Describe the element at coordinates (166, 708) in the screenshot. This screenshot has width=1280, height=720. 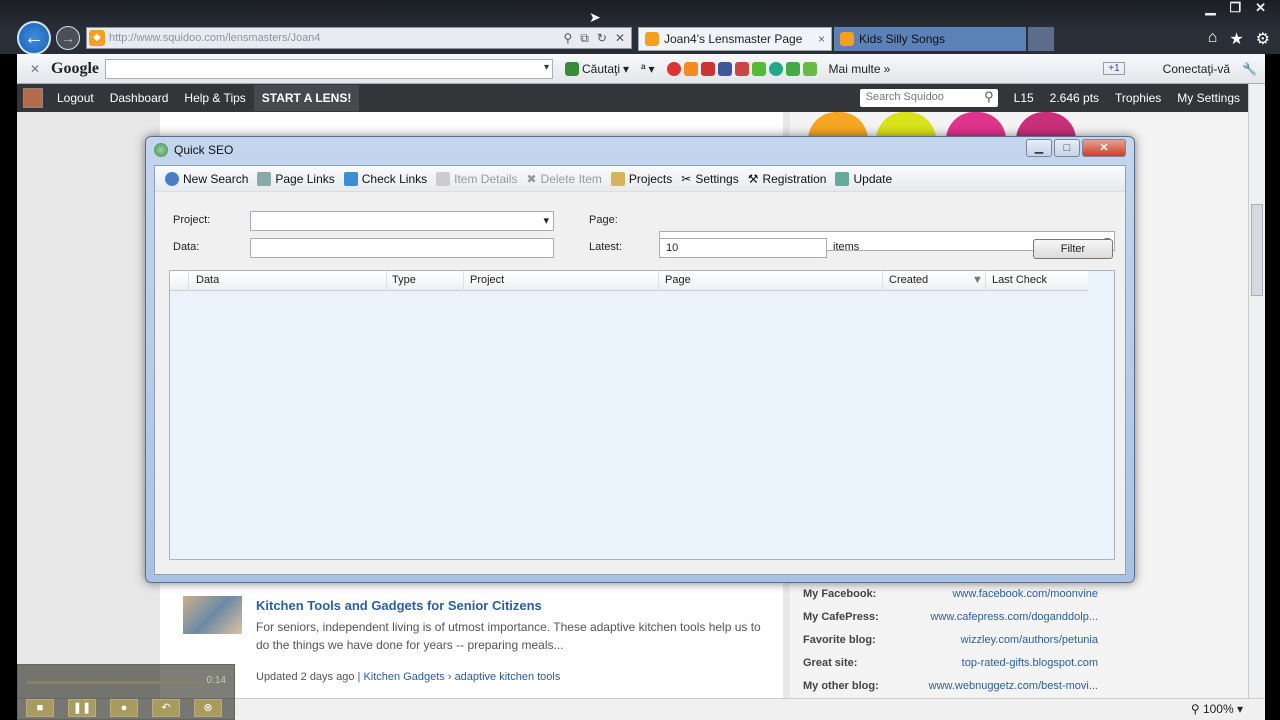
I see `undo-icon: ↶` at that location.